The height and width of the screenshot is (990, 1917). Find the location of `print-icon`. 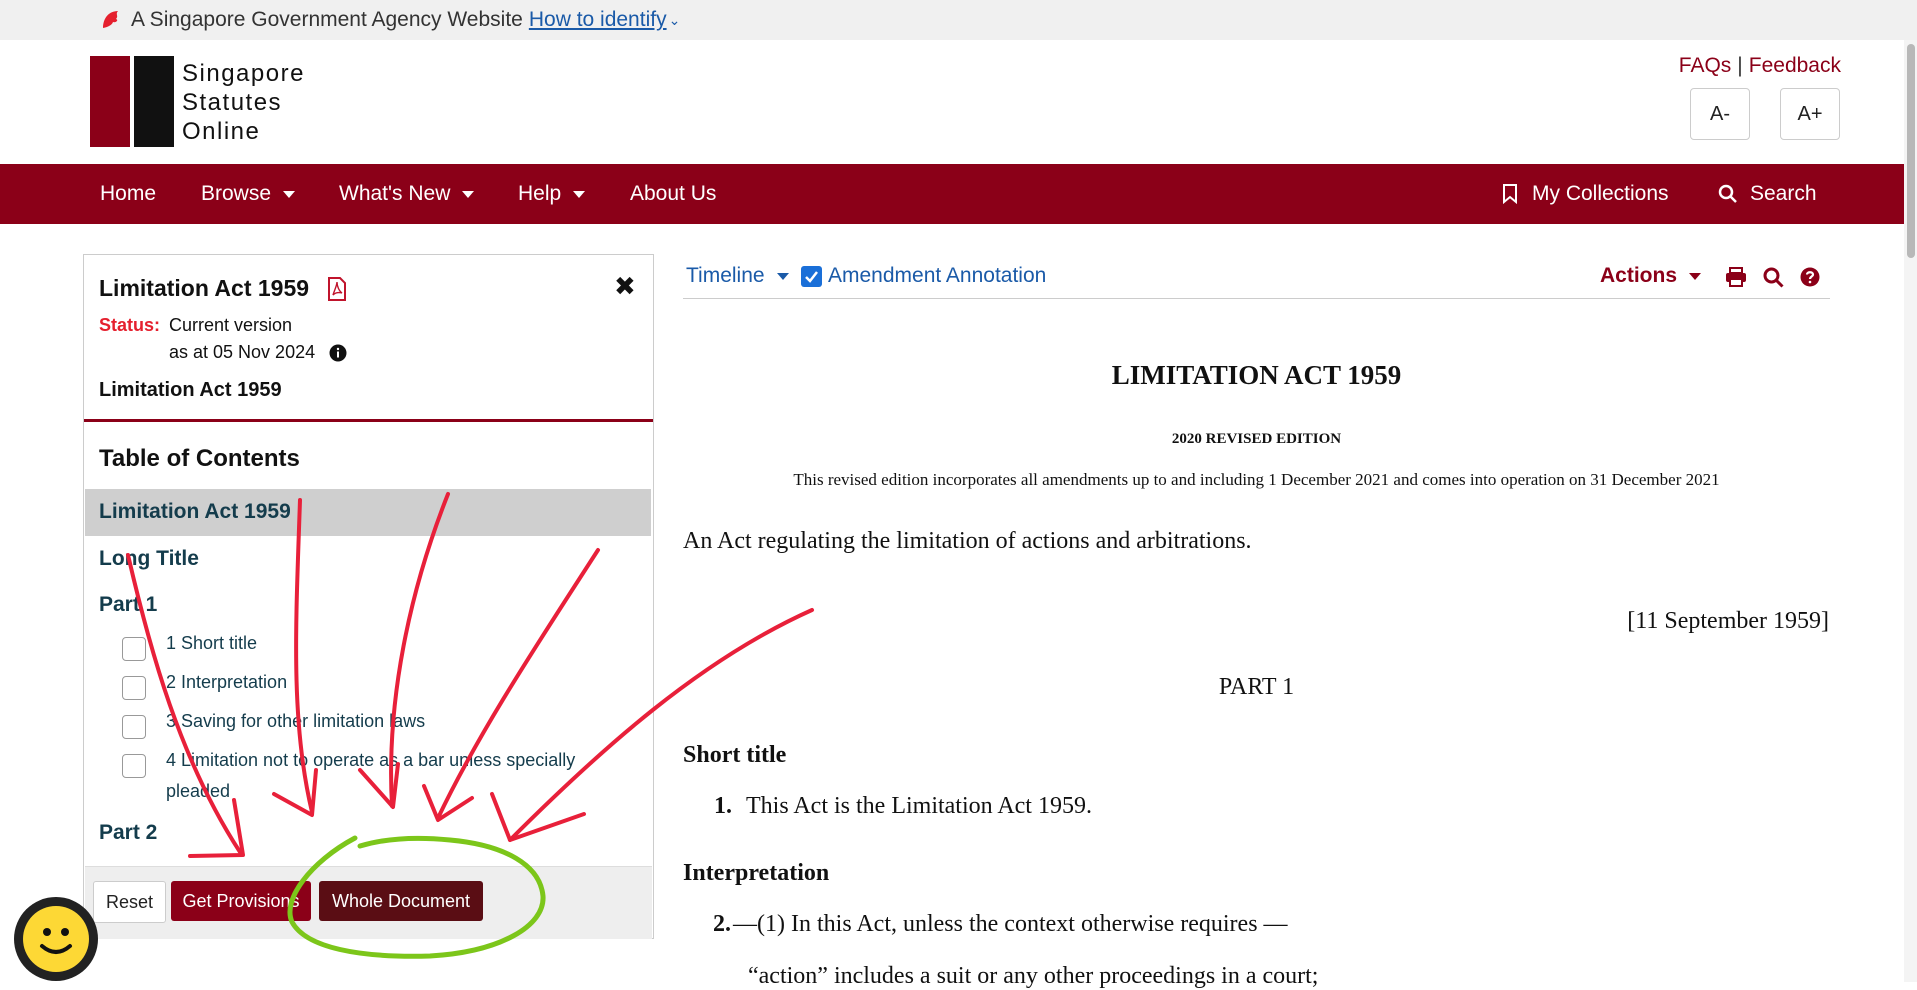

print-icon is located at coordinates (1736, 277).